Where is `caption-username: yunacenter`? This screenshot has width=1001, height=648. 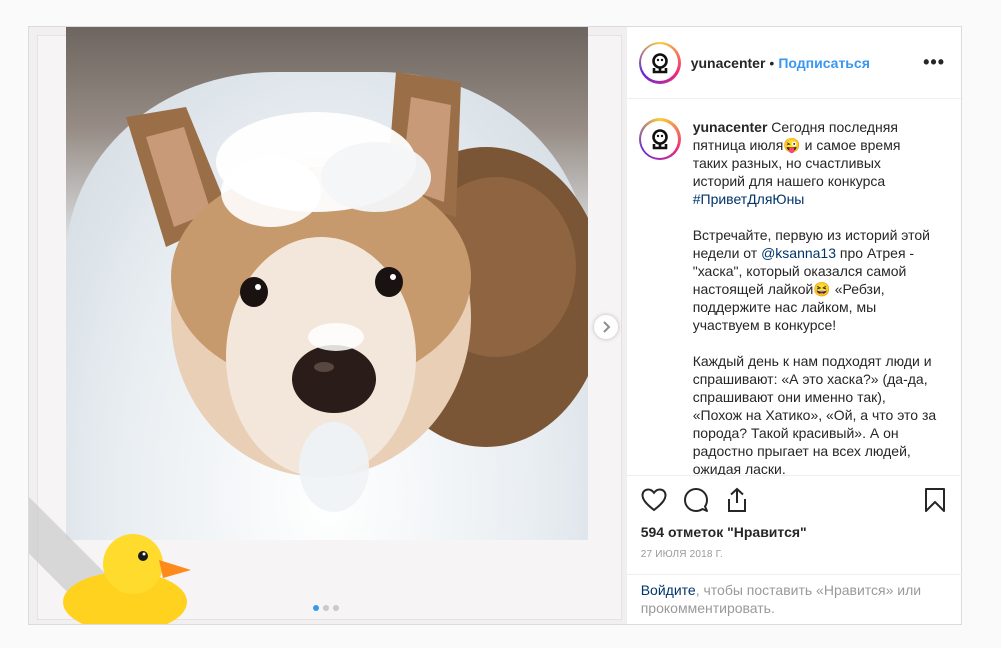 caption-username: yunacenter is located at coordinates (730, 127).